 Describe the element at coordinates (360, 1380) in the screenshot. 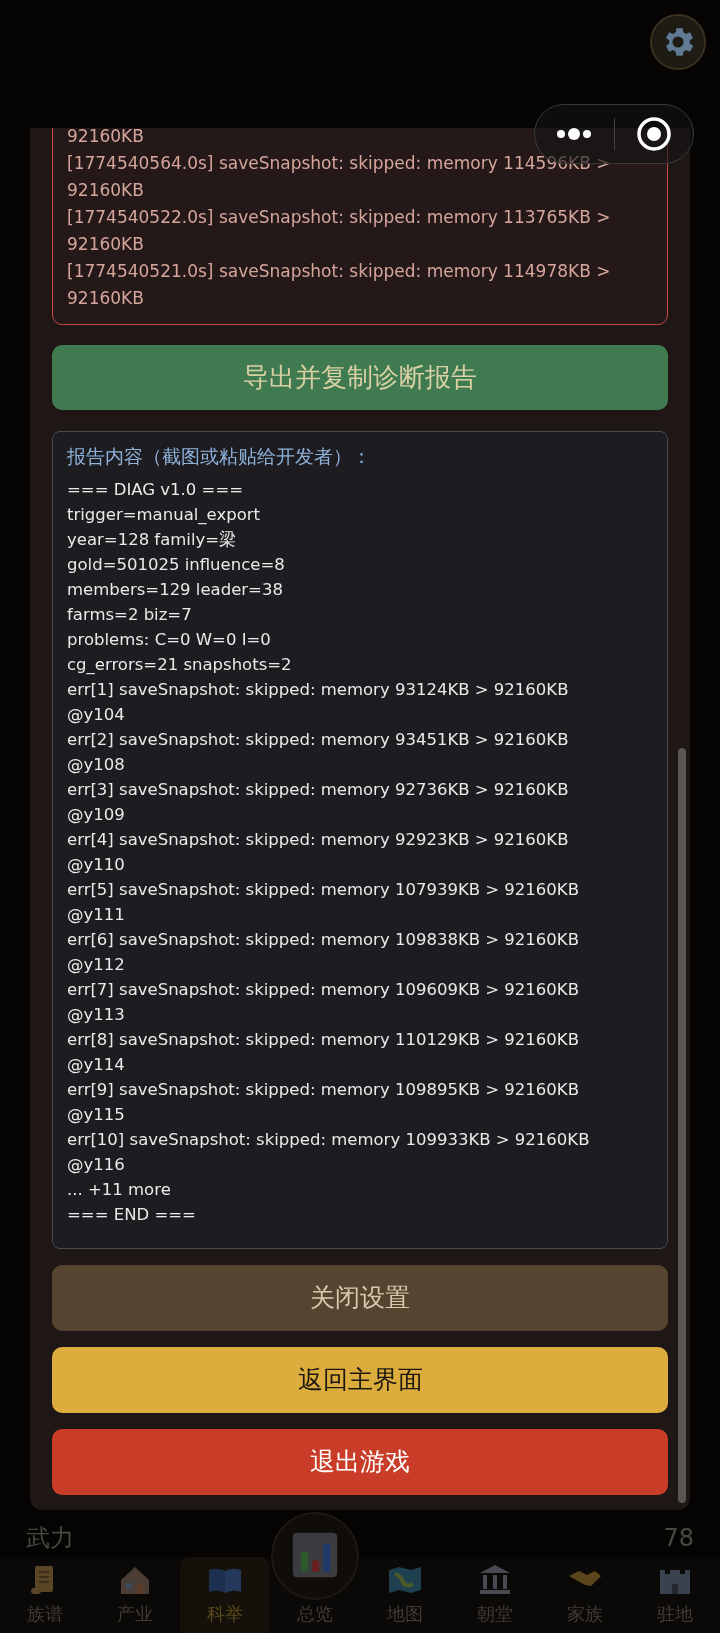

I see `home-button: 返回主界面` at that location.